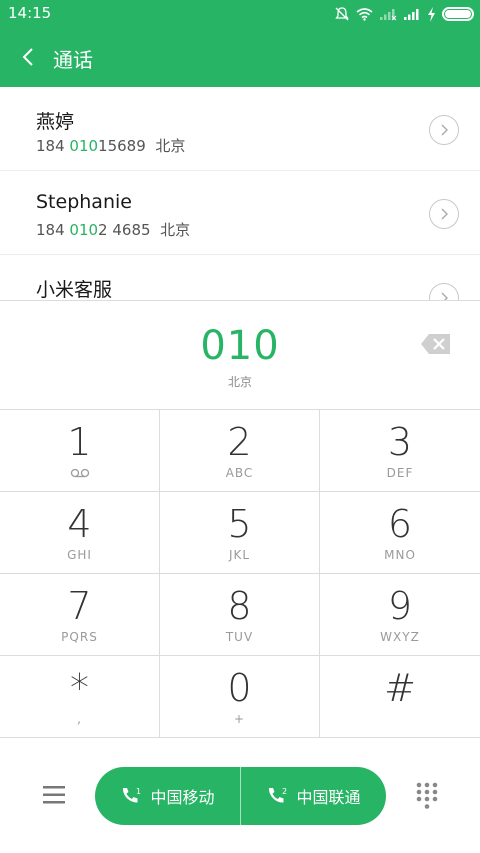 The width and height of the screenshot is (480, 853). Describe the element at coordinates (74, 289) in the screenshot. I see `contact-name: 小米客服` at that location.